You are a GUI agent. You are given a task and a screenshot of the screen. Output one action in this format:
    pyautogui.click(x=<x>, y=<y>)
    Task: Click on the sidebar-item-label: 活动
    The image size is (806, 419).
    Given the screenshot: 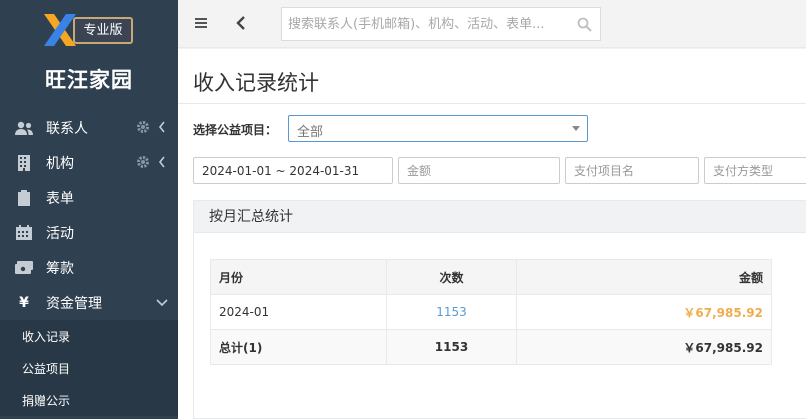 What is the action you would take?
    pyautogui.click(x=60, y=233)
    